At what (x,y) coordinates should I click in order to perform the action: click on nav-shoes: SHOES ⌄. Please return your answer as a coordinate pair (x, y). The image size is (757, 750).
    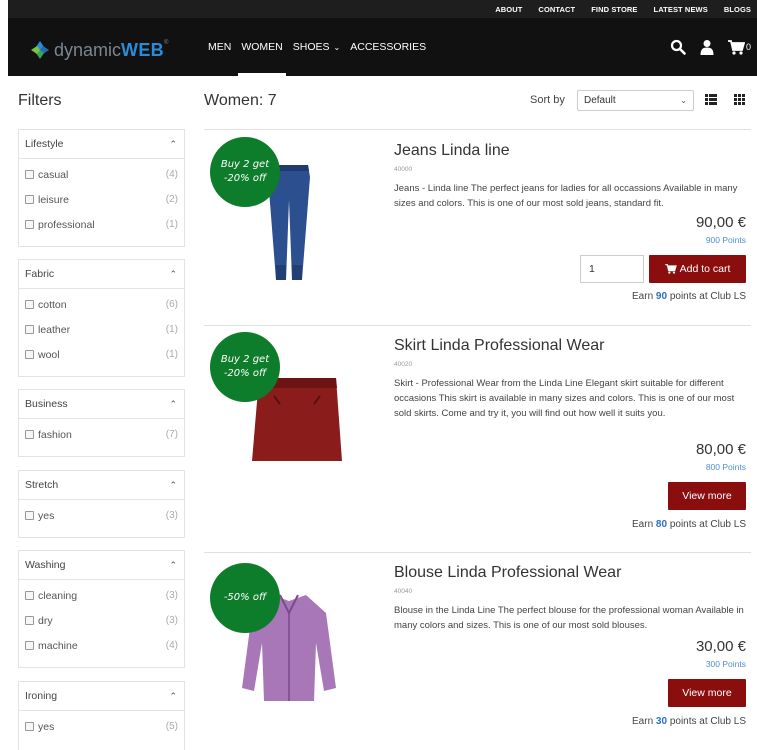
    Looking at the image, I should click on (316, 47).